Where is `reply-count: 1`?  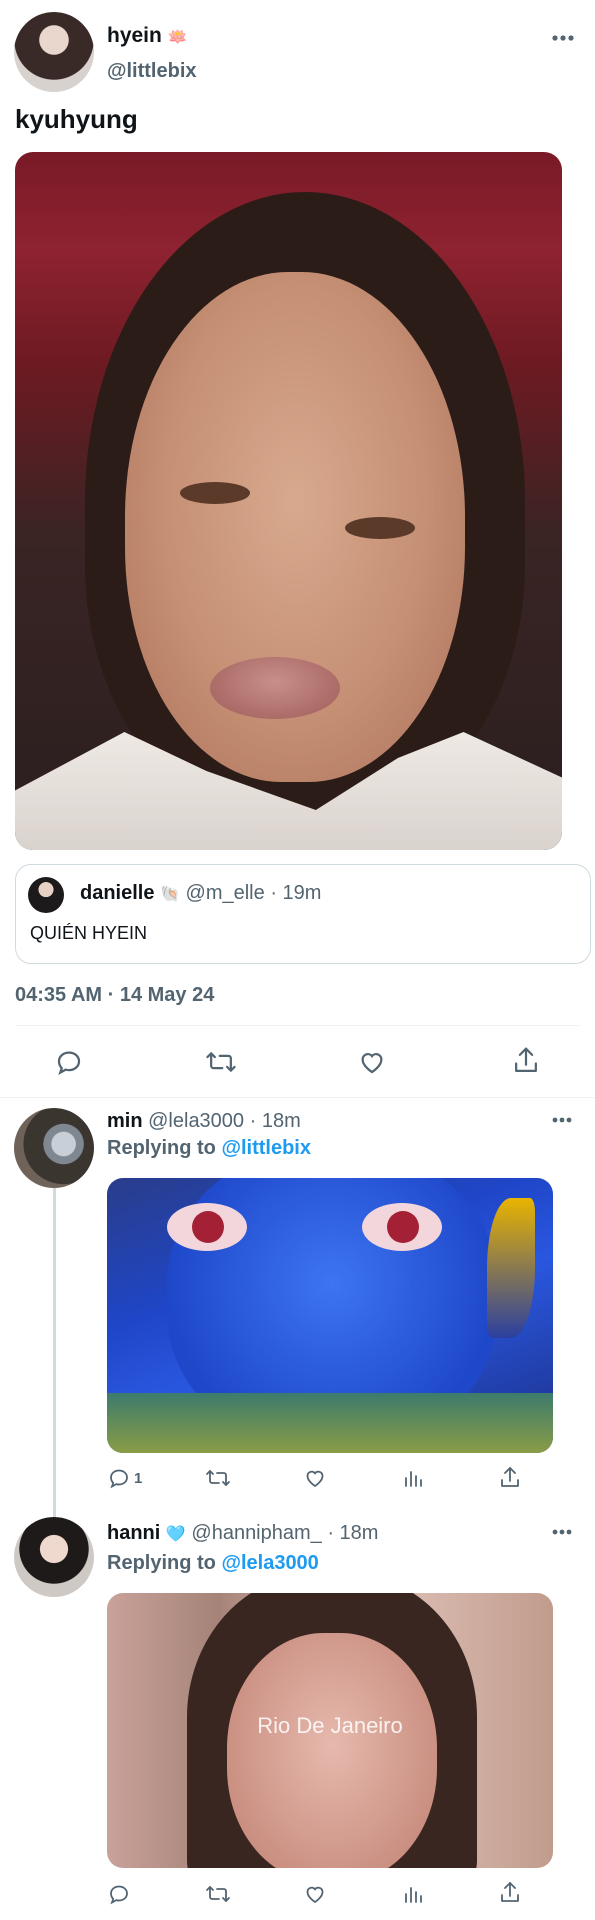
reply-count: 1 is located at coordinates (138, 1478).